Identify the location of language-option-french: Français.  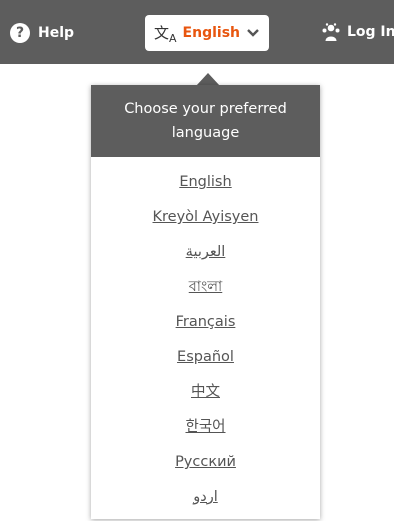
(205, 328).